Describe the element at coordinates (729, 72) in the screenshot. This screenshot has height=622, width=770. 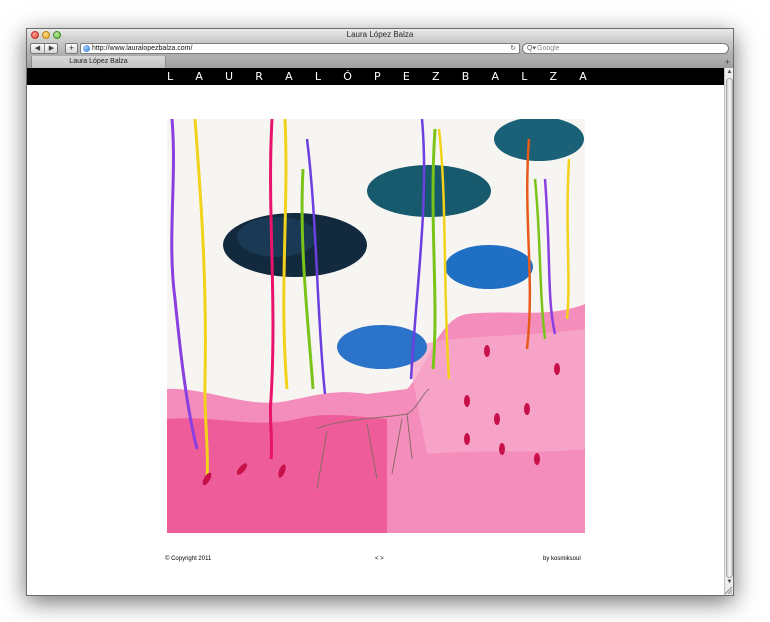
I see `scroll-up-icon: ▲` at that location.